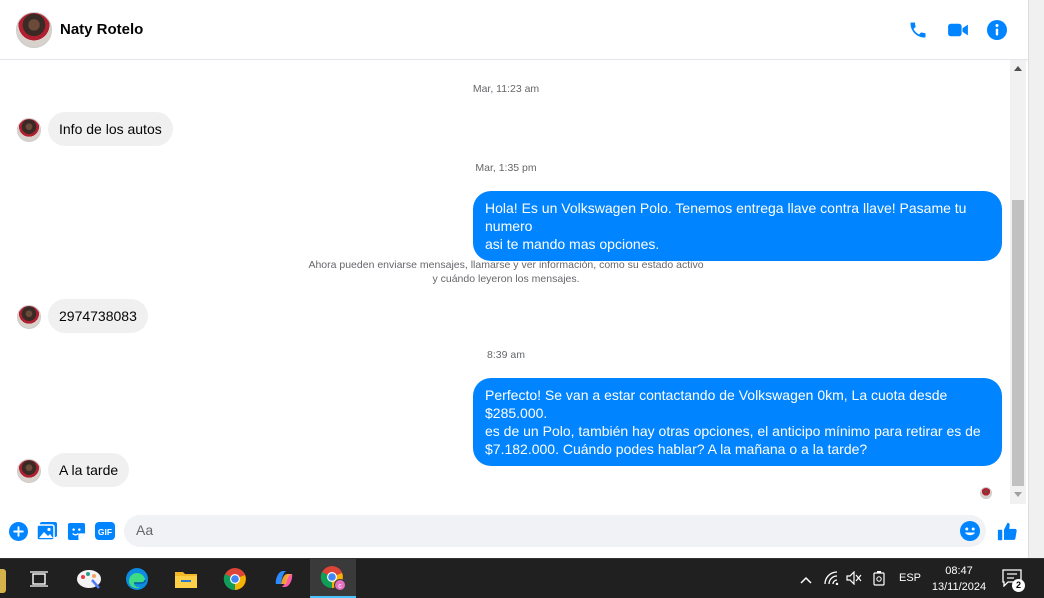 This screenshot has height=598, width=1044. I want to click on file-explorer-icon, so click(186, 578).